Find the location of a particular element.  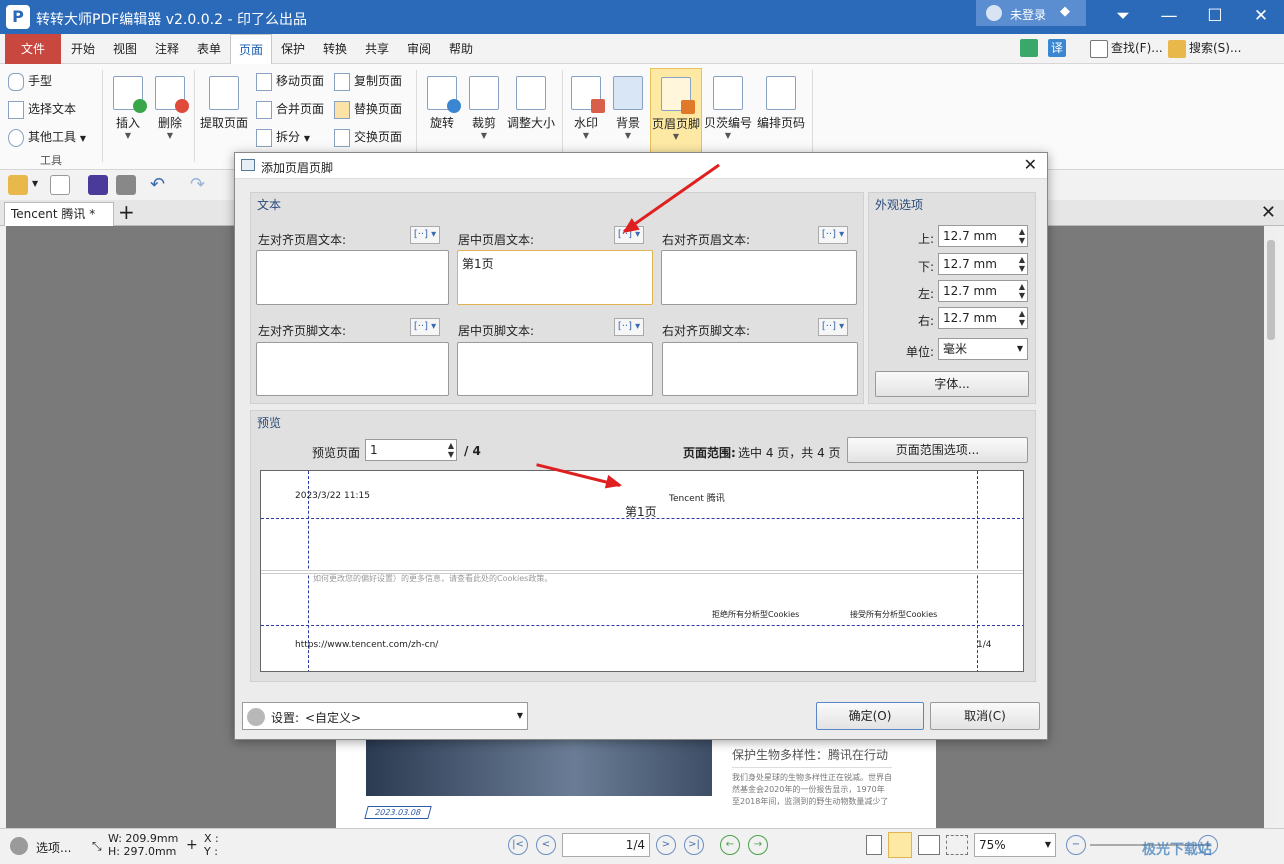

new-tab-icon: + is located at coordinates (126, 212).